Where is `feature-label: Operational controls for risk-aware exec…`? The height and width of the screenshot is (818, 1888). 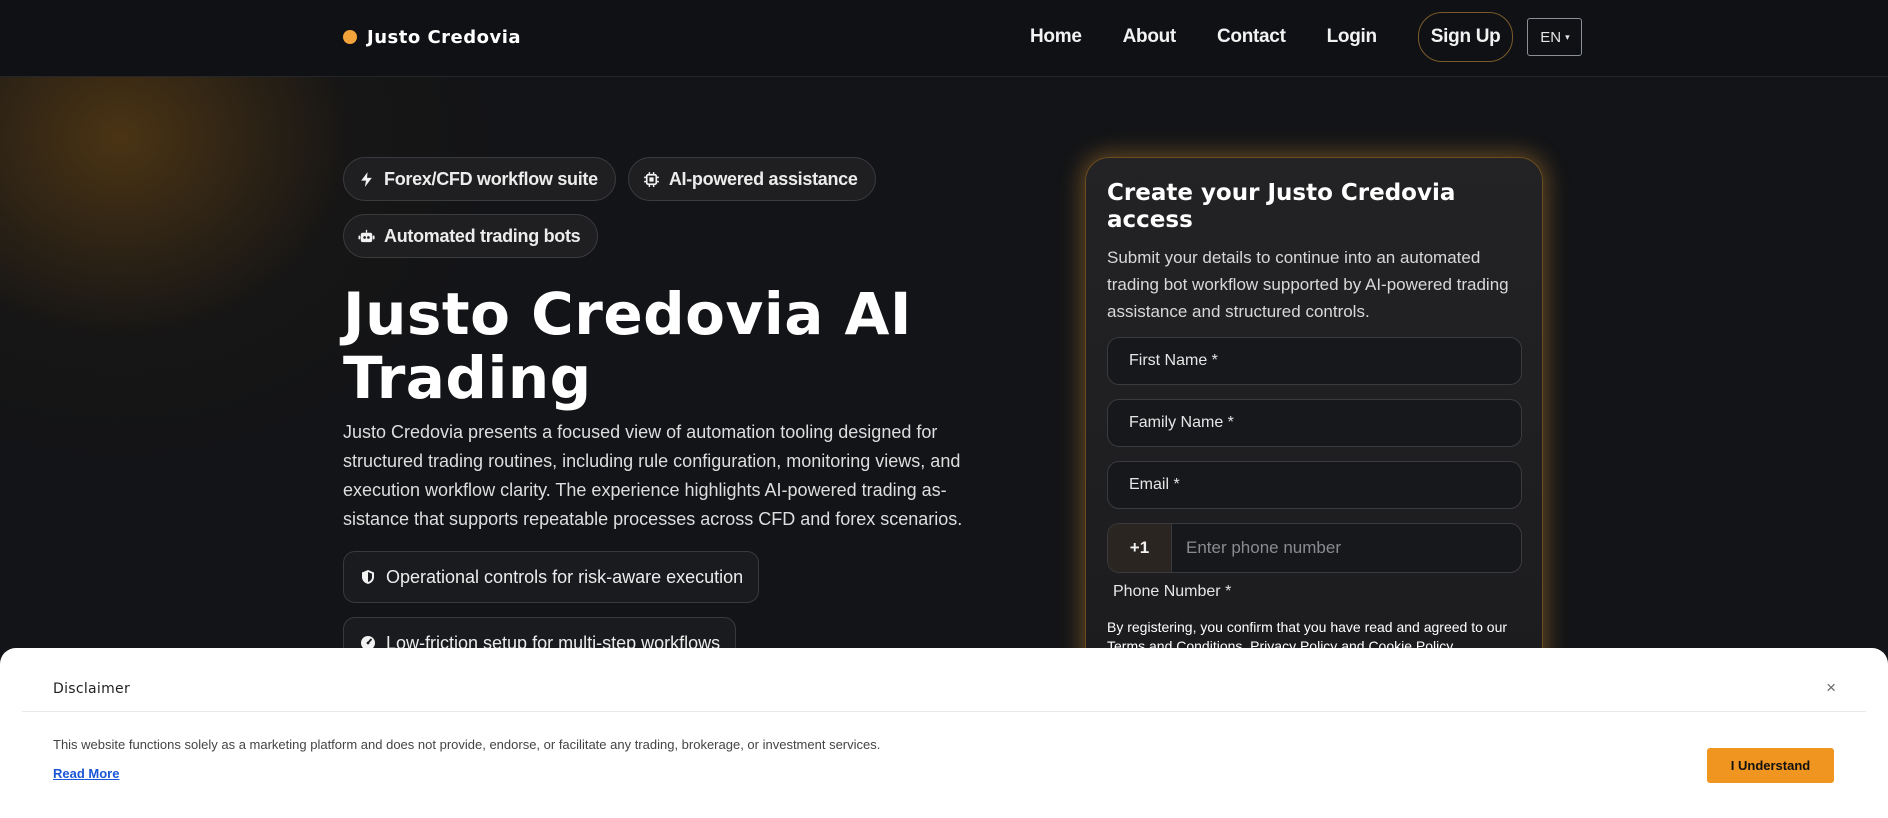 feature-label: Operational controls for risk-aware exec… is located at coordinates (565, 576).